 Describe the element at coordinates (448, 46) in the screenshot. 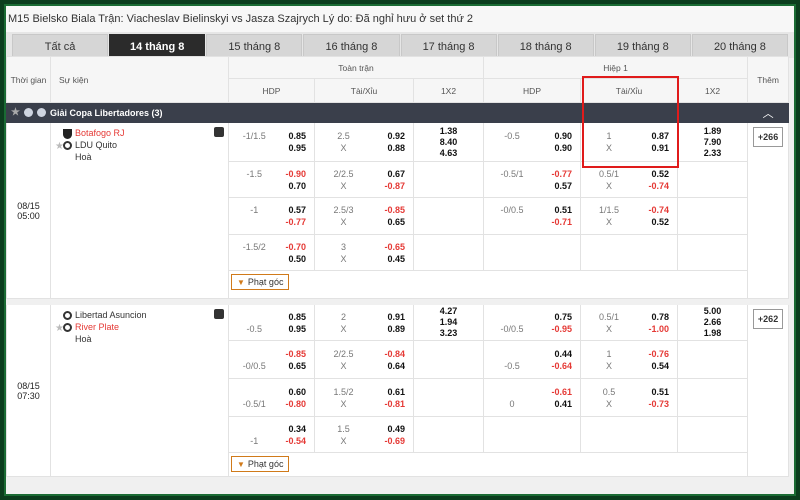

I see `date-tab: 17 tháng 8` at that location.